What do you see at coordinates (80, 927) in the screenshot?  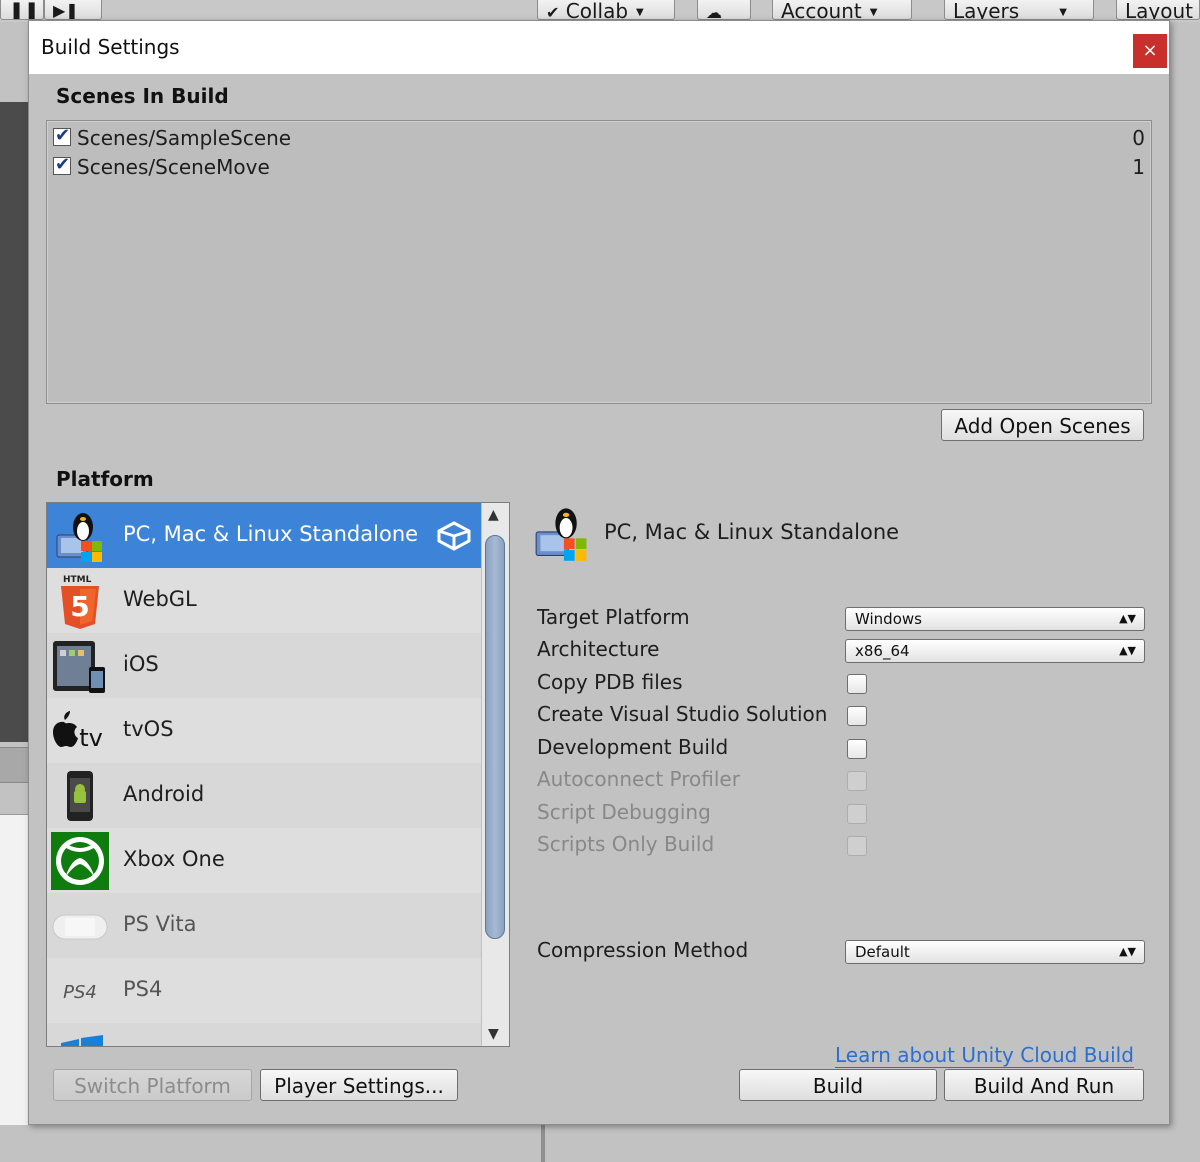 I see `ps-vita-icon` at bounding box center [80, 927].